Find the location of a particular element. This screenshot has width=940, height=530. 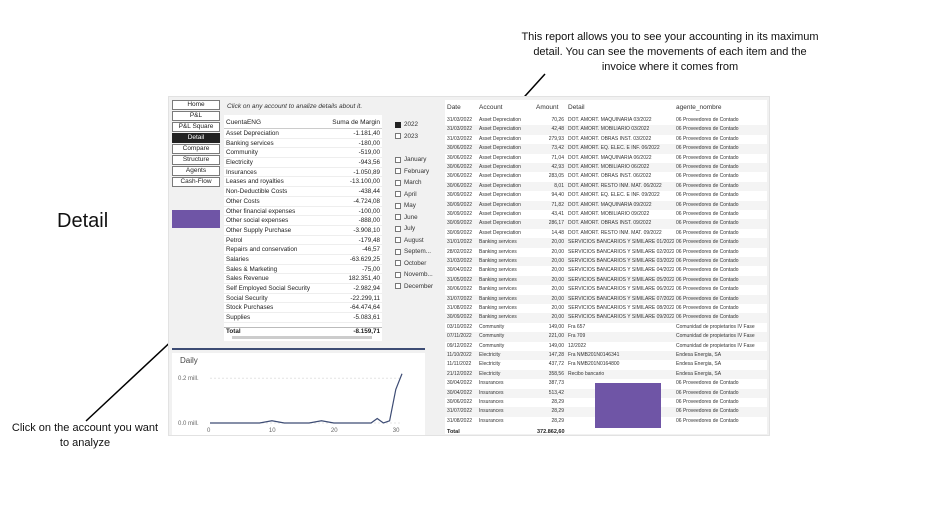

nav-detail-button: Detail is located at coordinates (196, 138).